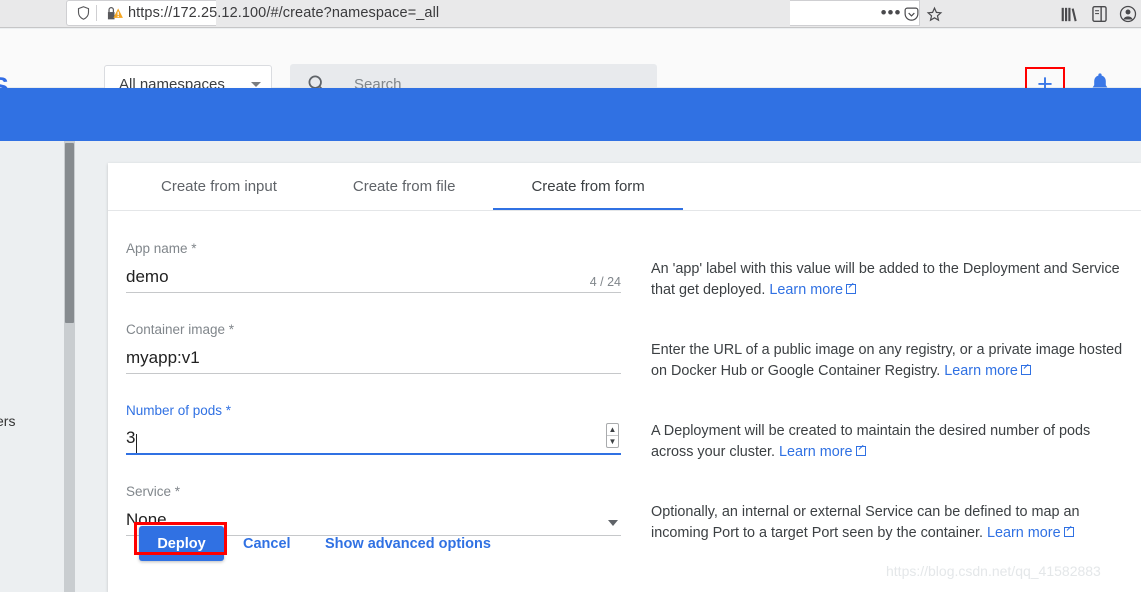 The image size is (1141, 592). Describe the element at coordinates (69, 366) in the screenshot. I see `sidebar-scrollbar-track` at that location.